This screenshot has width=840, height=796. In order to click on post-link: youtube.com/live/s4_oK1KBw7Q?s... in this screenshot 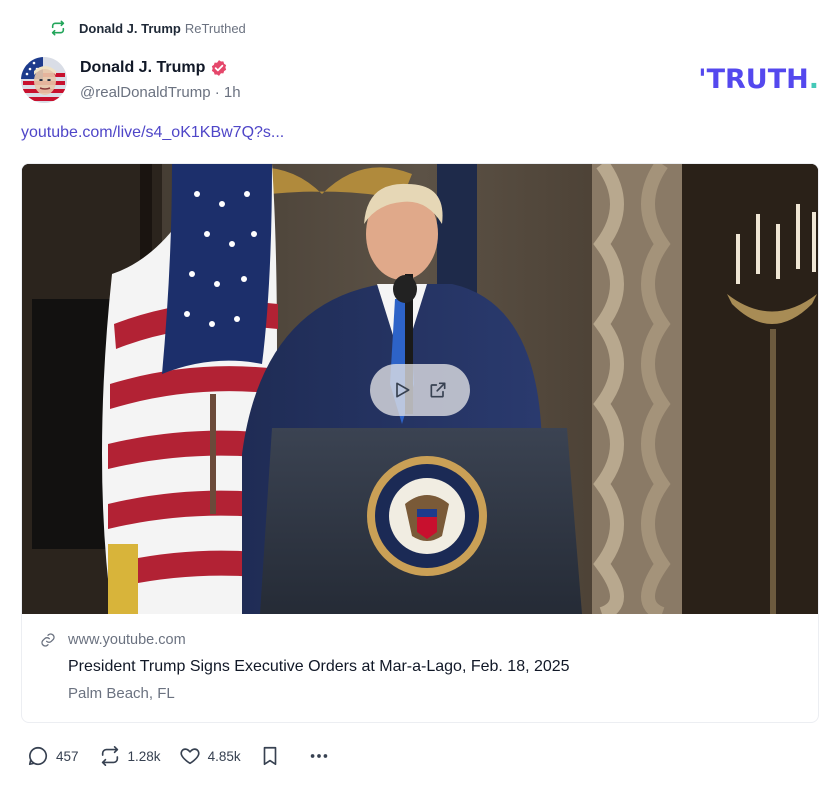, I will do `click(152, 133)`.